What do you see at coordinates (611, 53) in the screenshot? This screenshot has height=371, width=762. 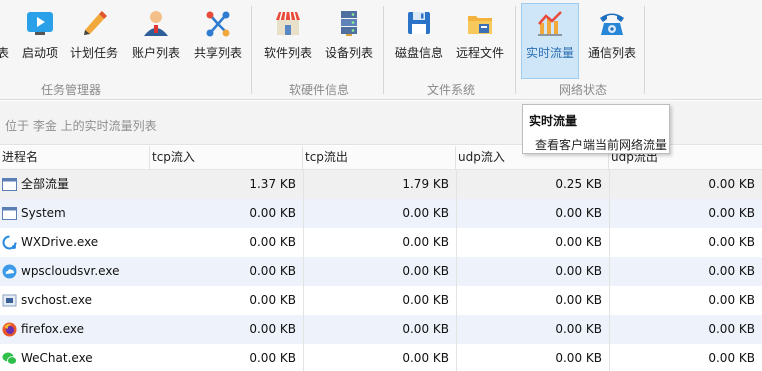 I see `ribbon-button-label: 通信列表` at bounding box center [611, 53].